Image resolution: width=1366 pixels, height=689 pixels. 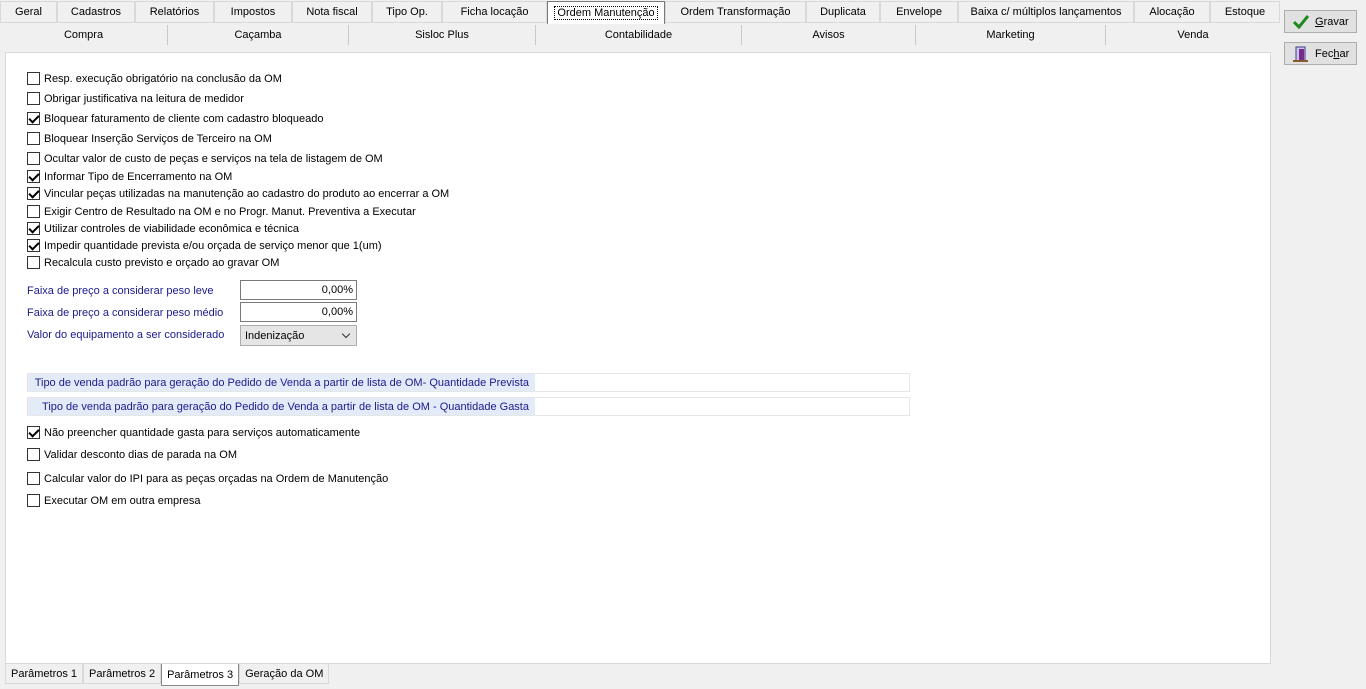 What do you see at coordinates (298, 335) in the screenshot?
I see `valor-equipamento-select: Indenização` at bounding box center [298, 335].